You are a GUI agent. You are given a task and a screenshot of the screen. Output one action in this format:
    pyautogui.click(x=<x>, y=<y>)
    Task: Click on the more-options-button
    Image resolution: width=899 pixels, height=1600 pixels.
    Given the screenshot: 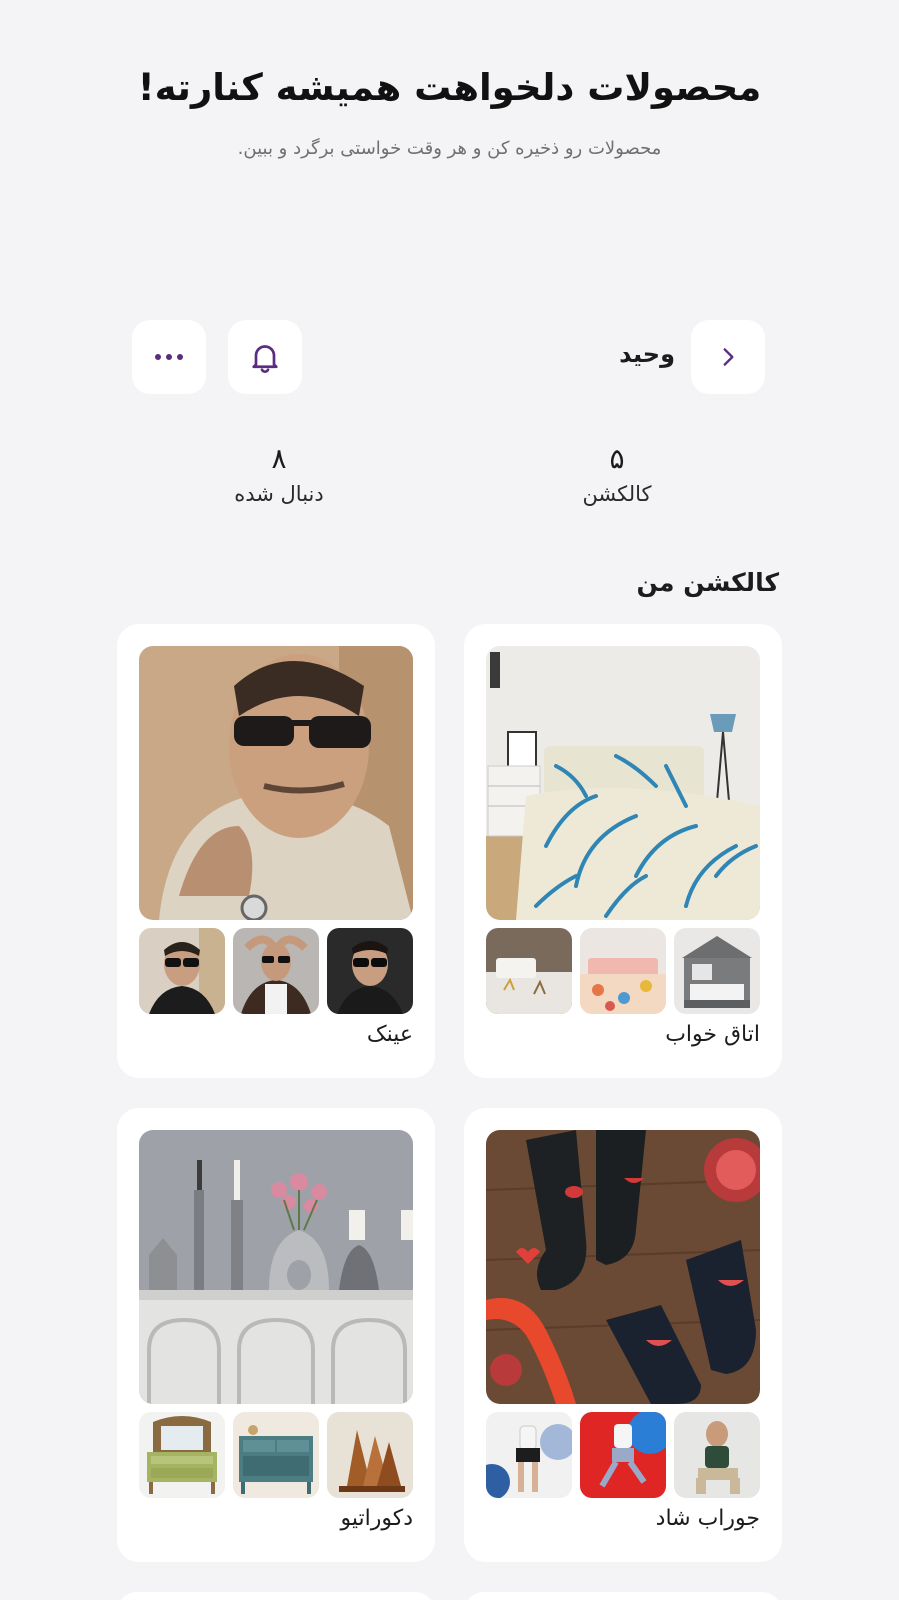 What is the action you would take?
    pyautogui.click(x=169, y=357)
    